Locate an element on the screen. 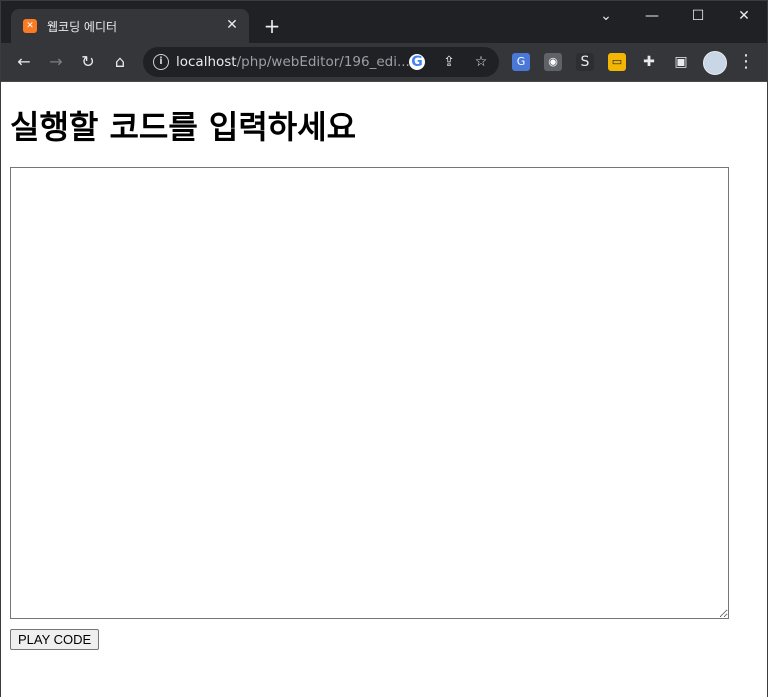 The height and width of the screenshot is (697, 768). puzzle-icon: ✚ is located at coordinates (649, 62).